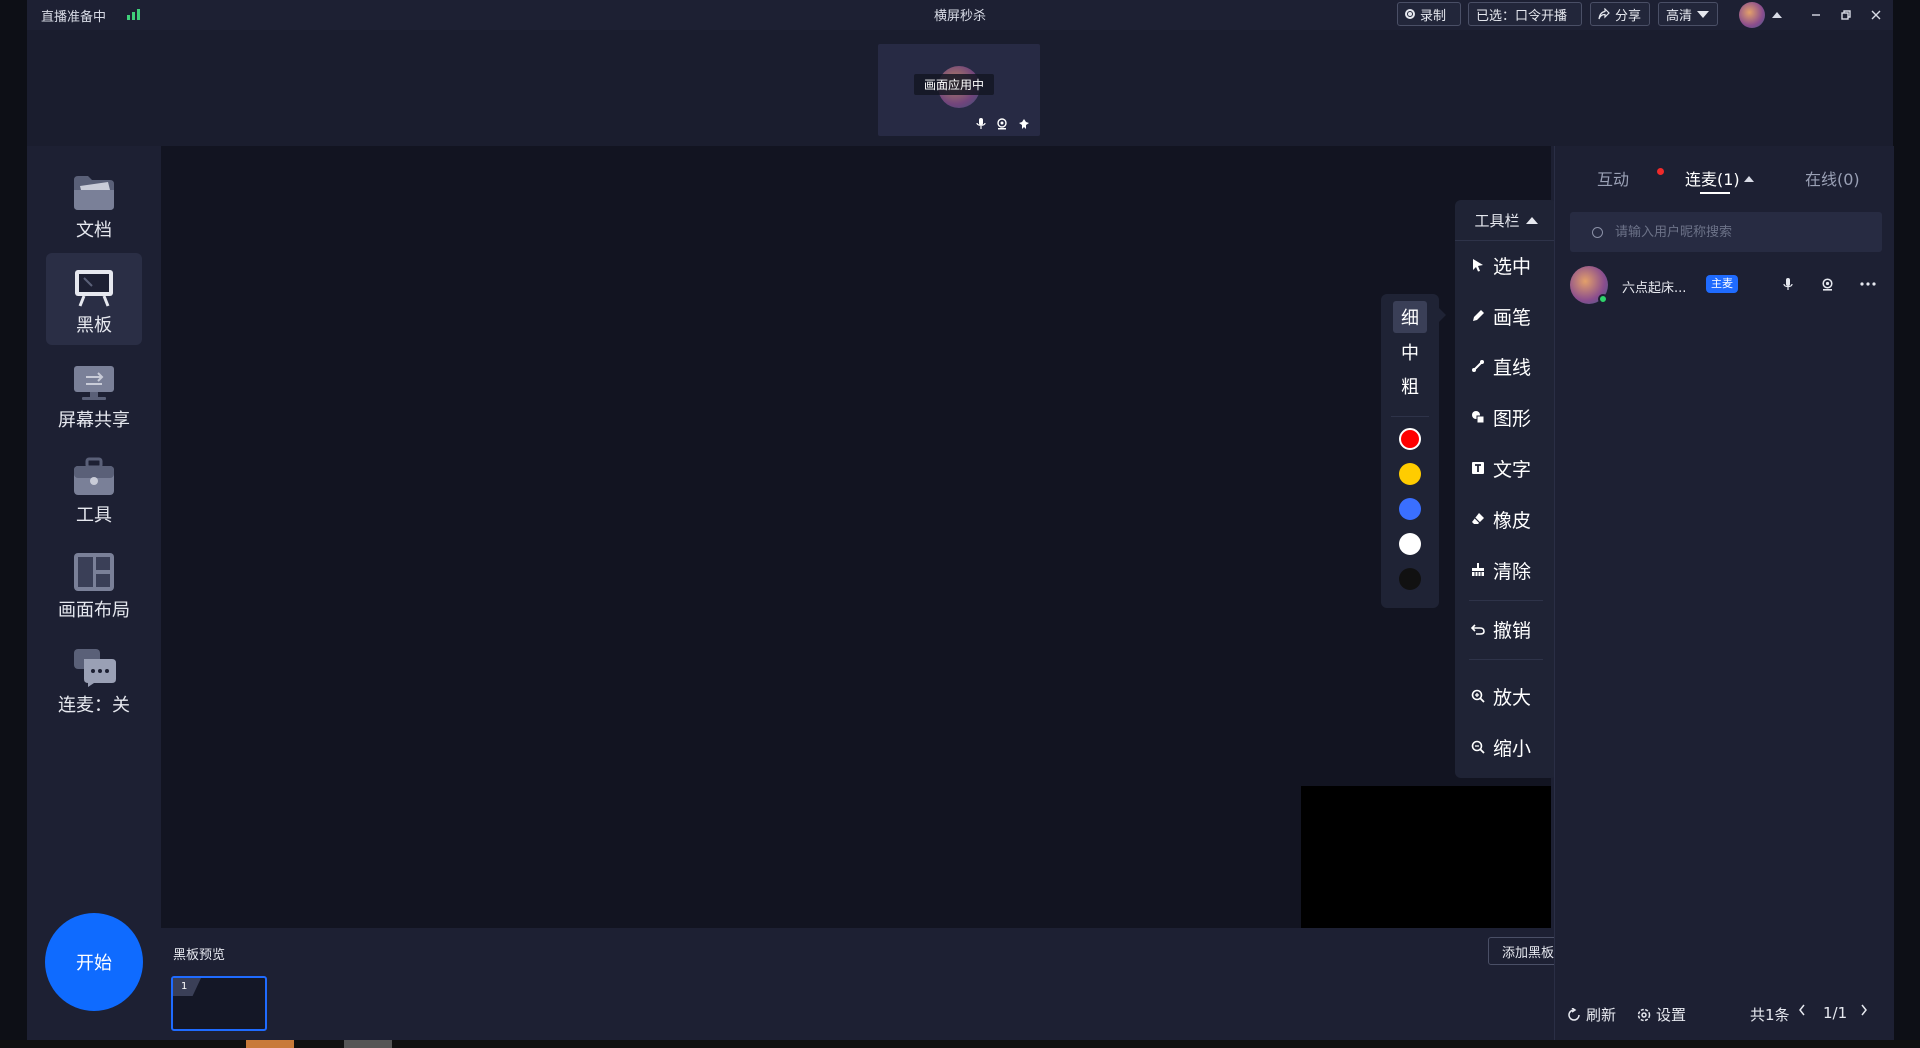 The width and height of the screenshot is (1920, 1048). I want to click on user-search-box, so click(1726, 232).